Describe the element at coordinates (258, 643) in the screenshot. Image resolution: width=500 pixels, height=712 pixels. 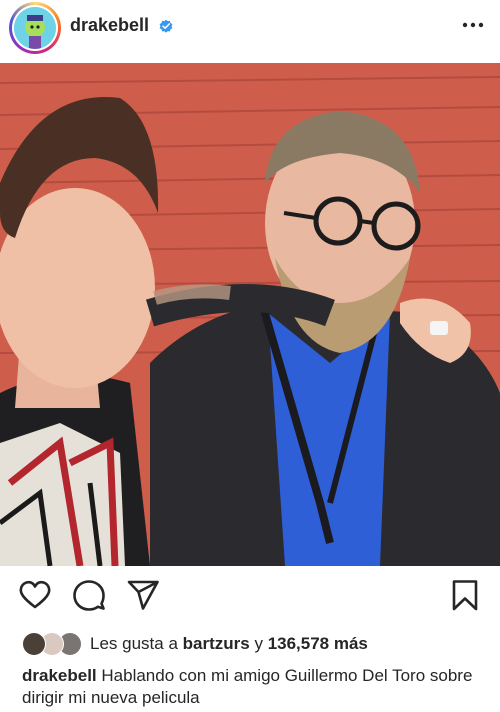
I see `likes-connector: y` at that location.